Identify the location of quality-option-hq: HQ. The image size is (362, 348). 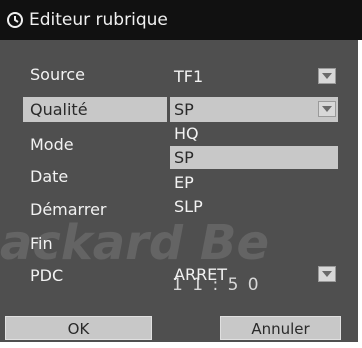
(254, 133).